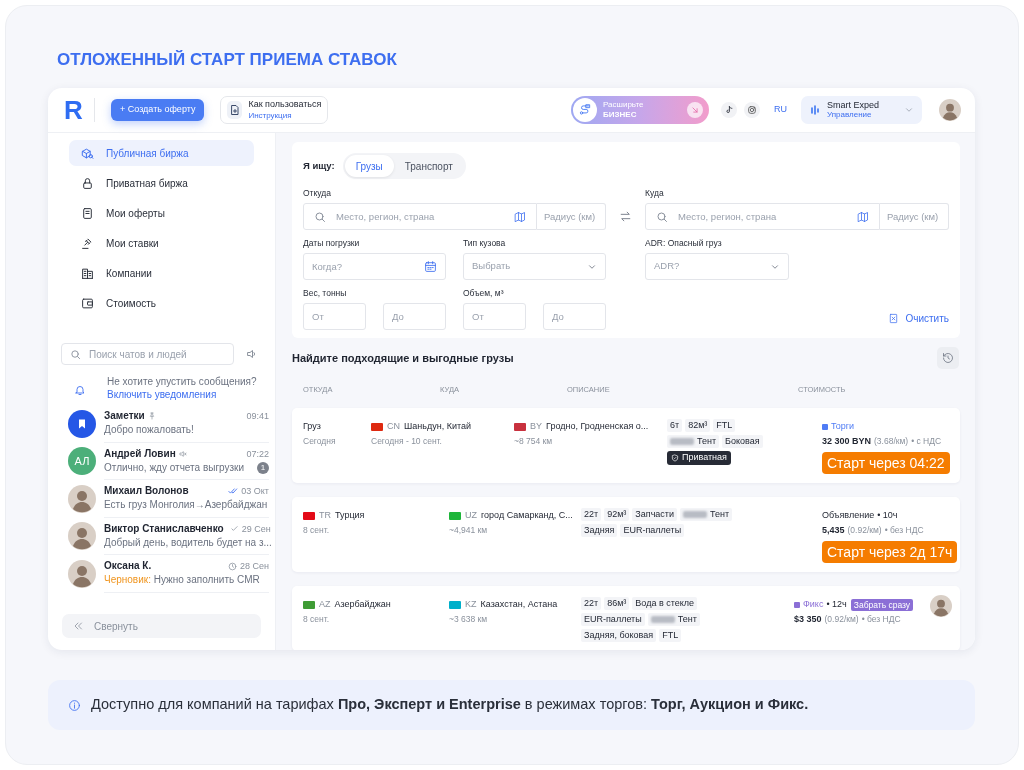  Describe the element at coordinates (918, 318) in the screenshot. I see `clear-button: Очистить` at that location.